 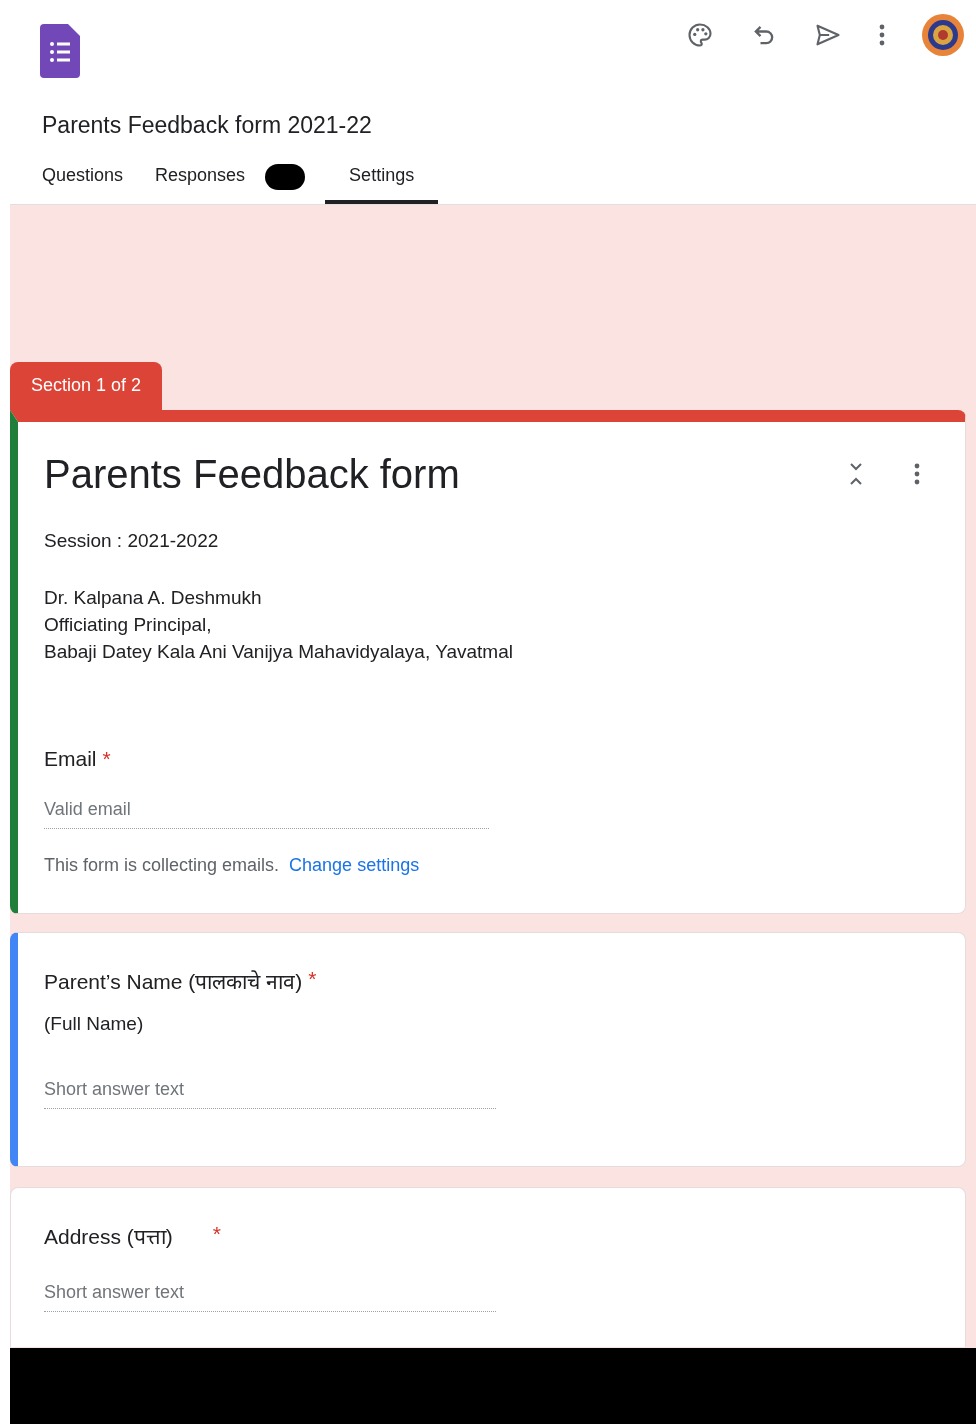 What do you see at coordinates (108, 1237) in the screenshot?
I see `question-label: Address (पत्ता)` at bounding box center [108, 1237].